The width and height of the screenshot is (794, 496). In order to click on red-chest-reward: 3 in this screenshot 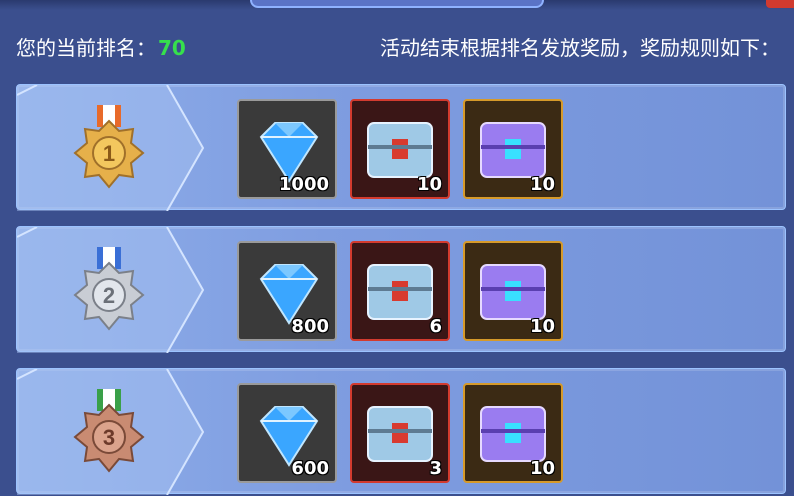, I will do `click(400, 433)`.